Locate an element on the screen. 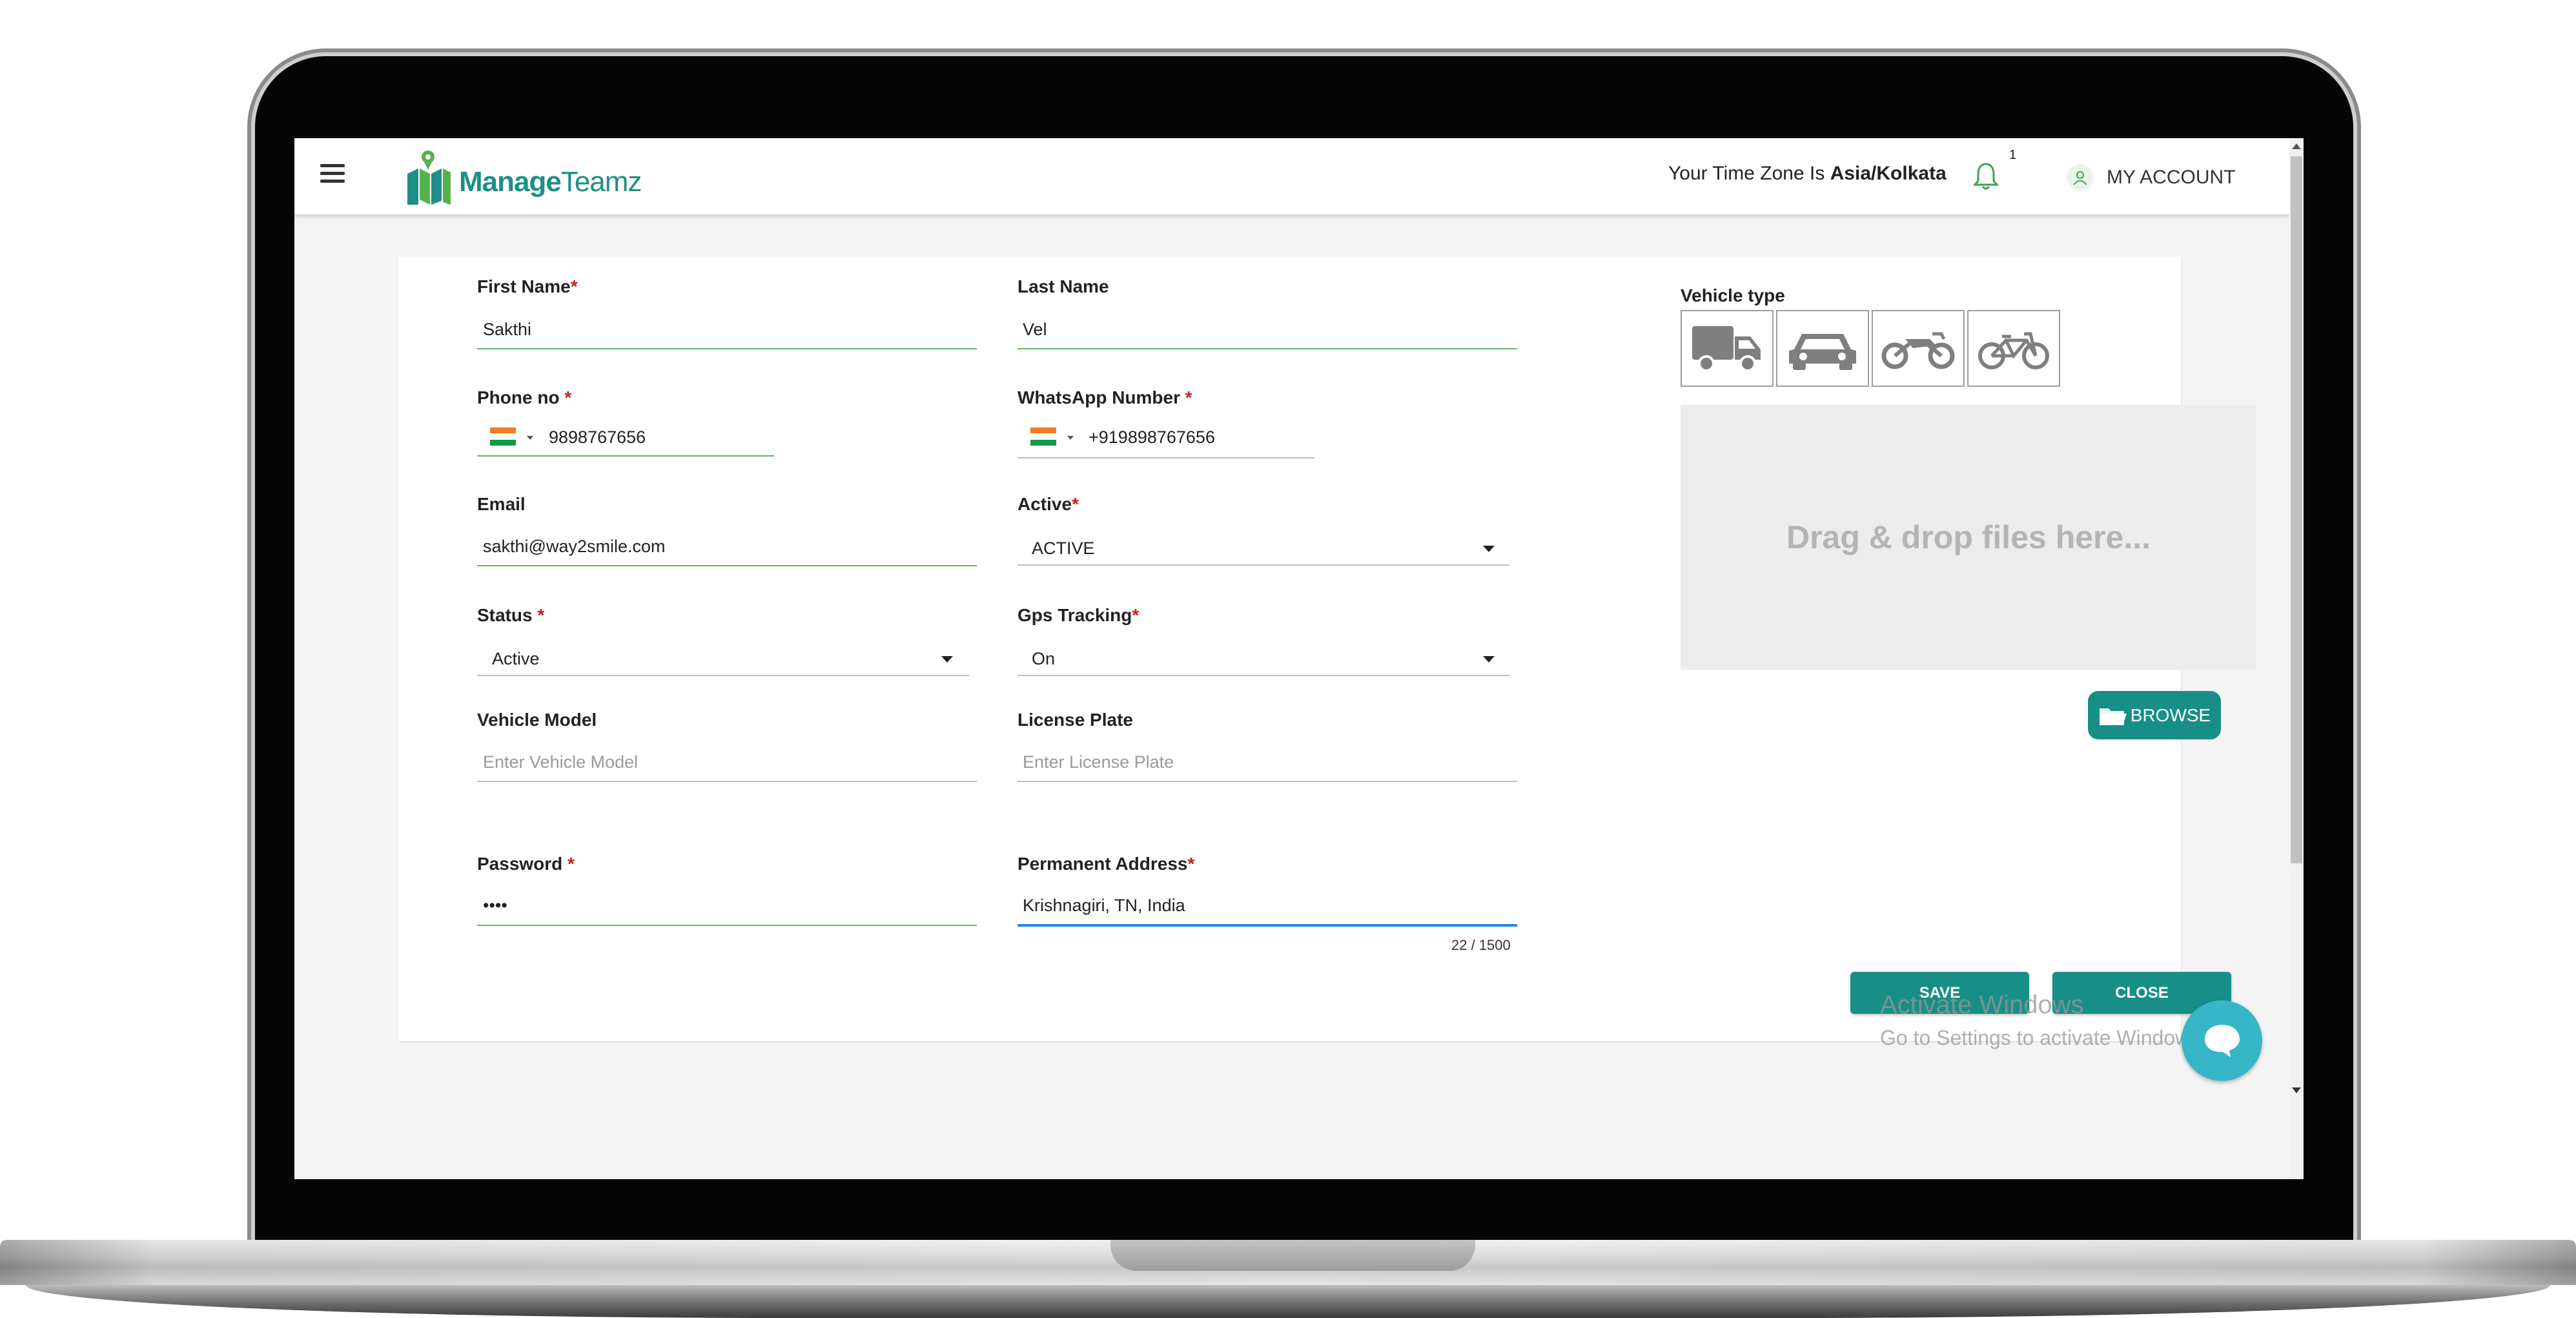  first-name-label-text: First Name is located at coordinates (524, 286).